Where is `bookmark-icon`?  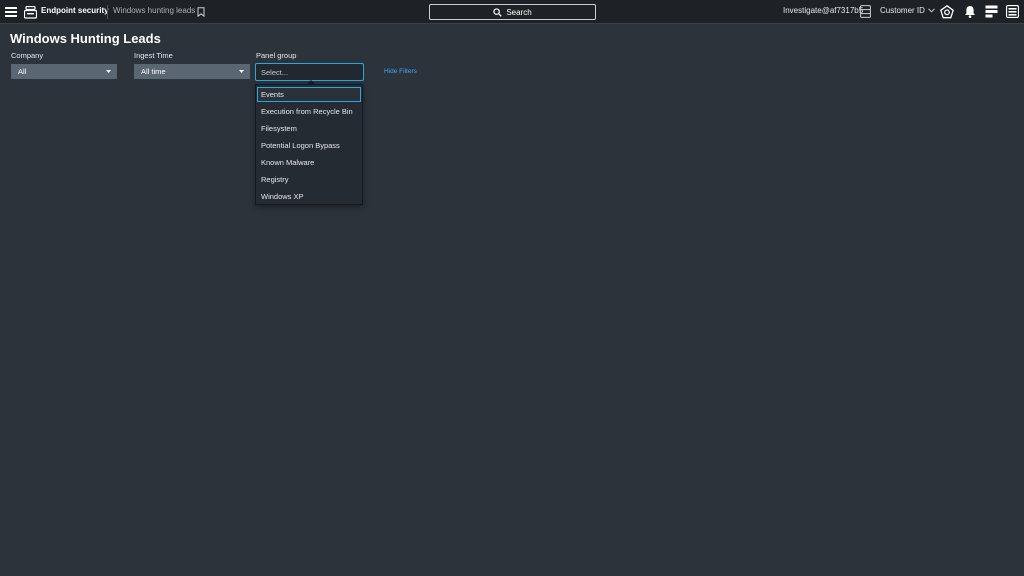
bookmark-icon is located at coordinates (200, 11).